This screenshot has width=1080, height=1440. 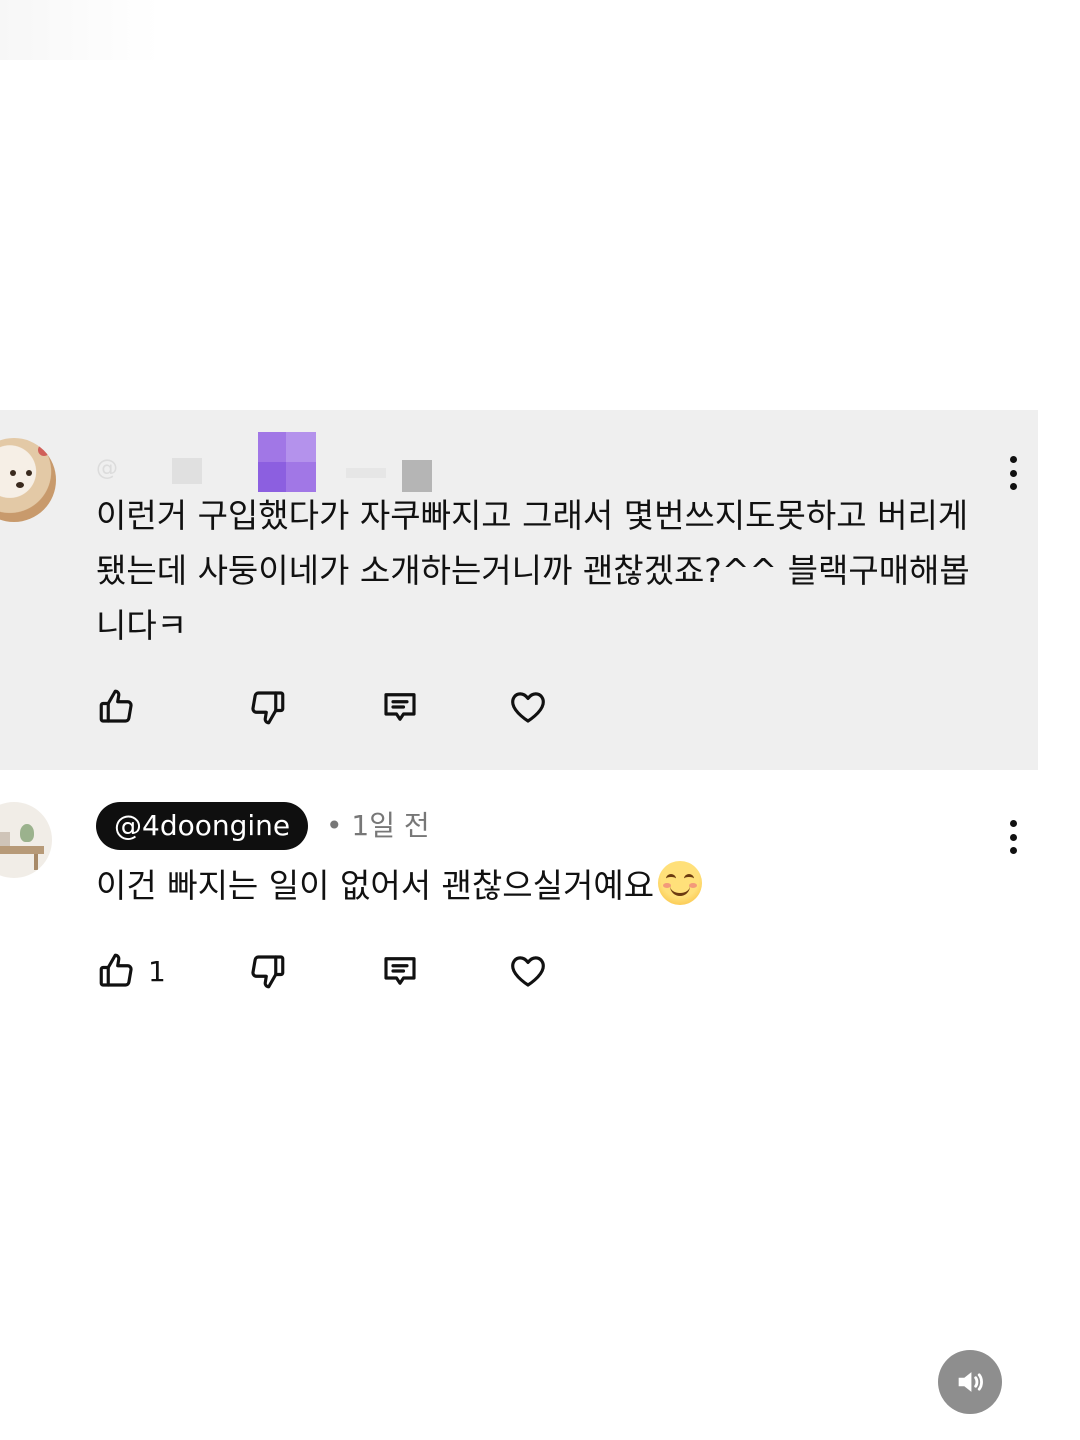 I want to click on speaker-icon, so click(x=970, y=1382).